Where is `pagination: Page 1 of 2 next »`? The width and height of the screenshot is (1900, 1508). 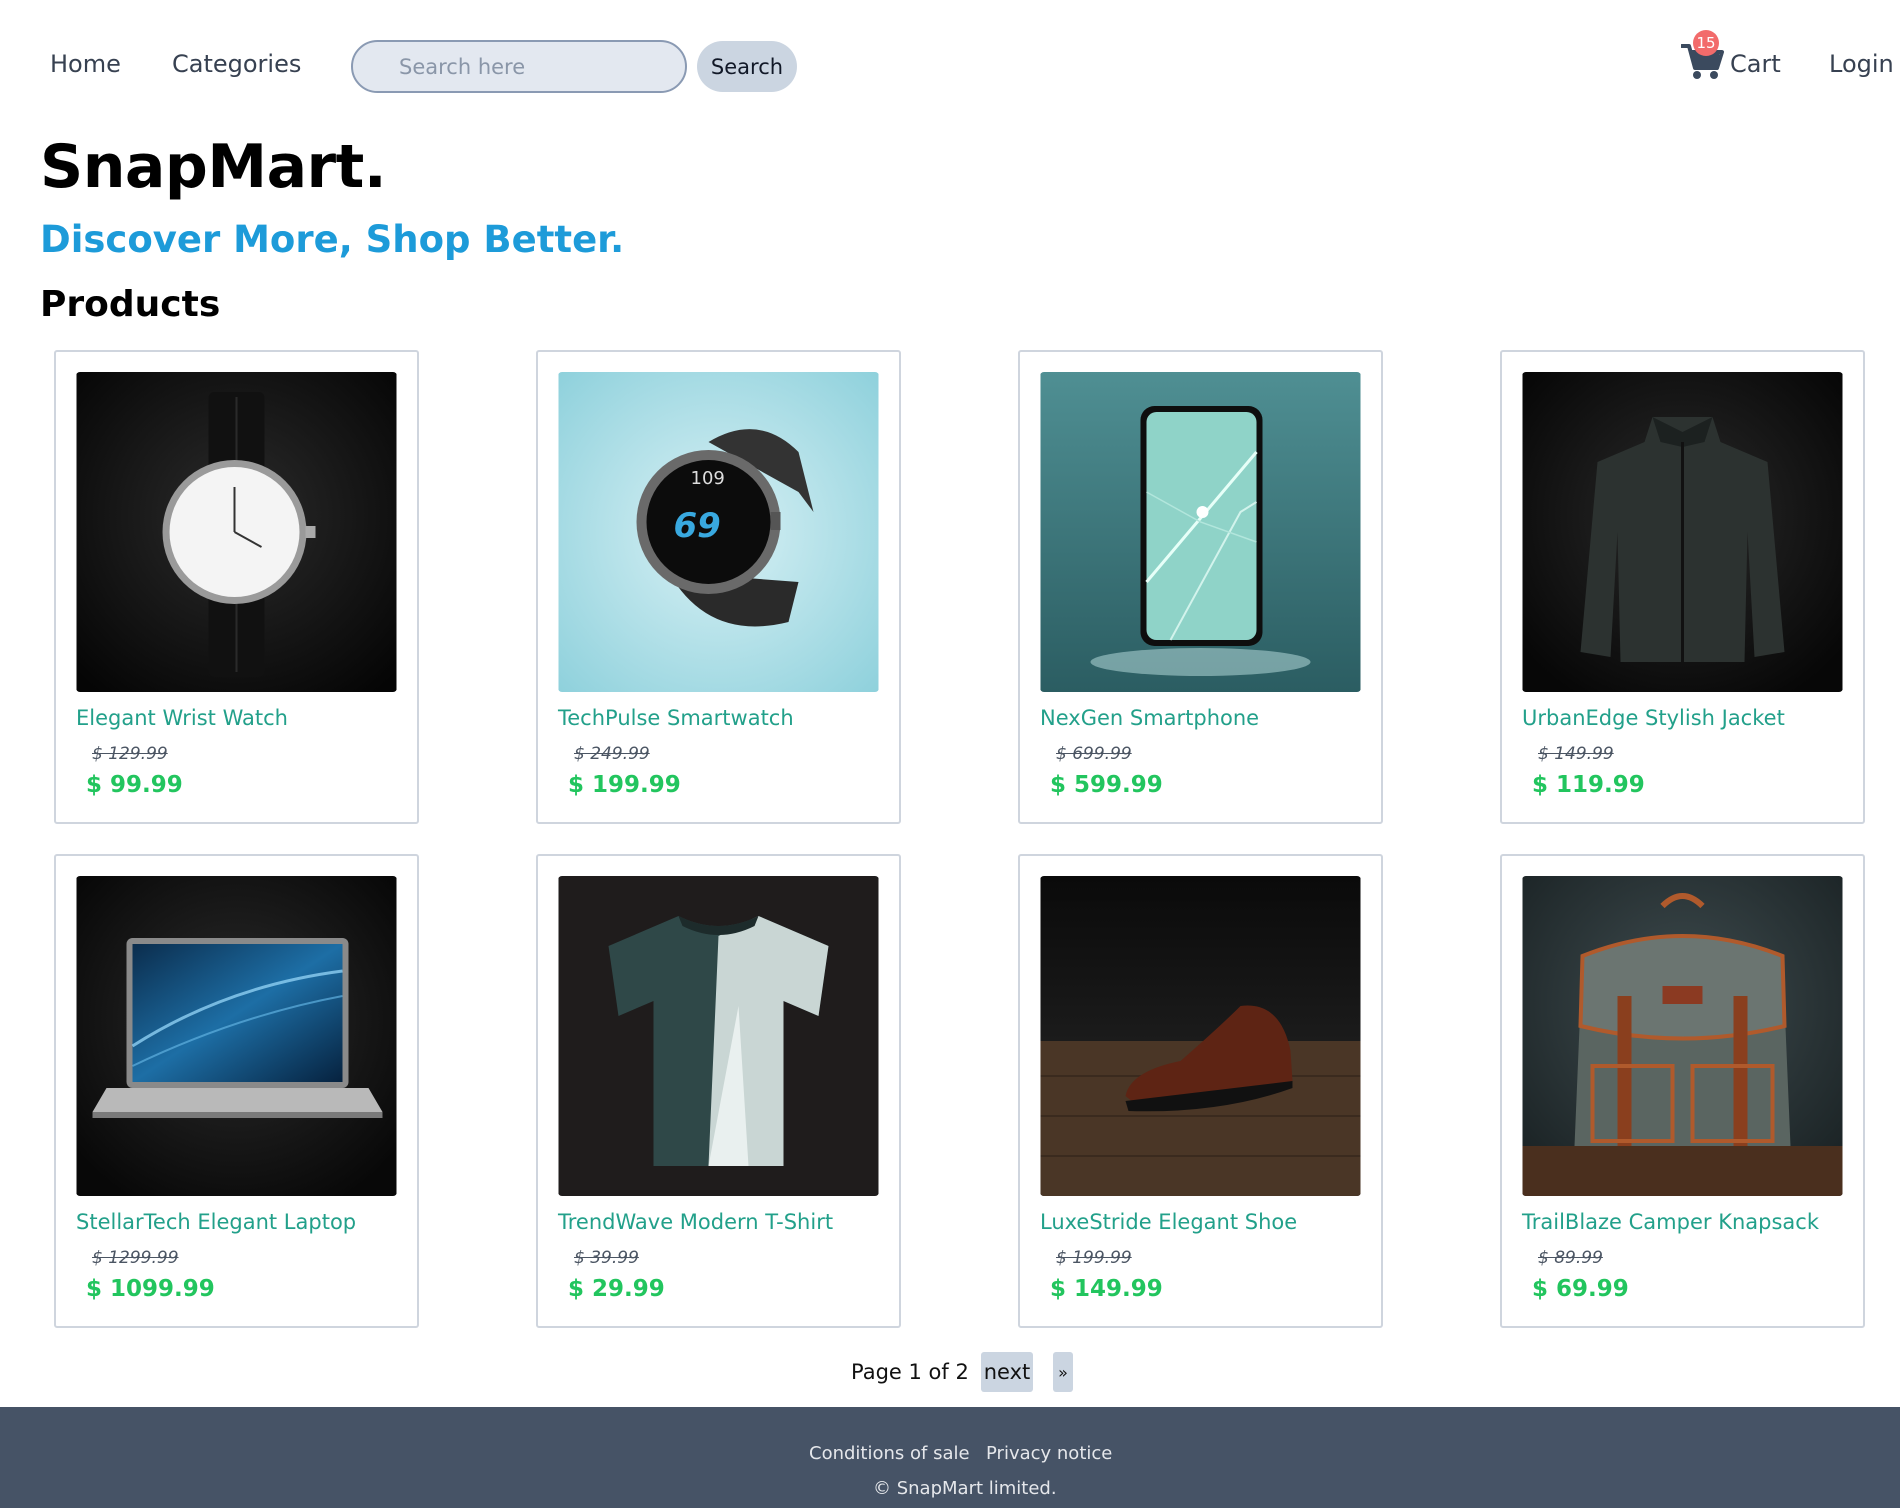 pagination: Page 1 of 2 next » is located at coordinates (950, 1372).